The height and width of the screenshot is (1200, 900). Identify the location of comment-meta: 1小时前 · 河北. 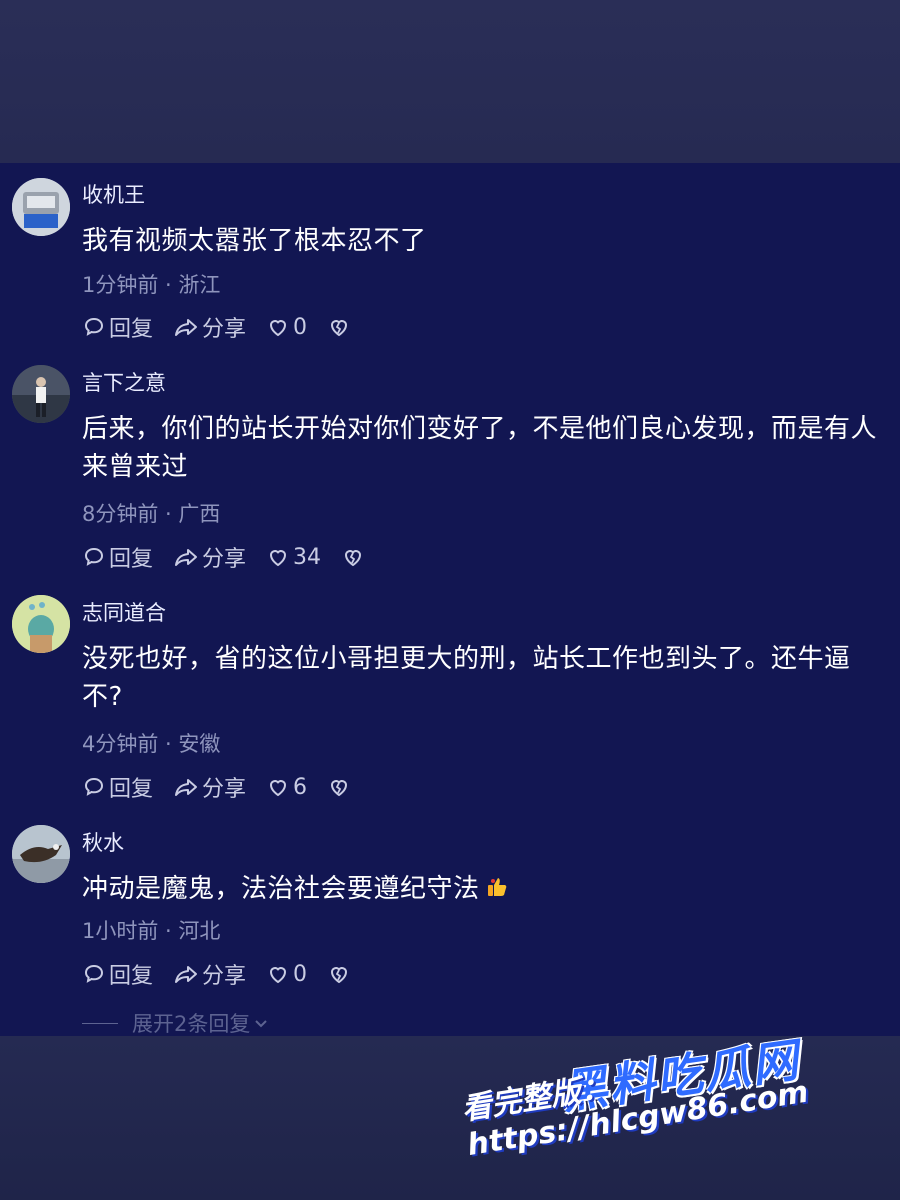
(151, 931).